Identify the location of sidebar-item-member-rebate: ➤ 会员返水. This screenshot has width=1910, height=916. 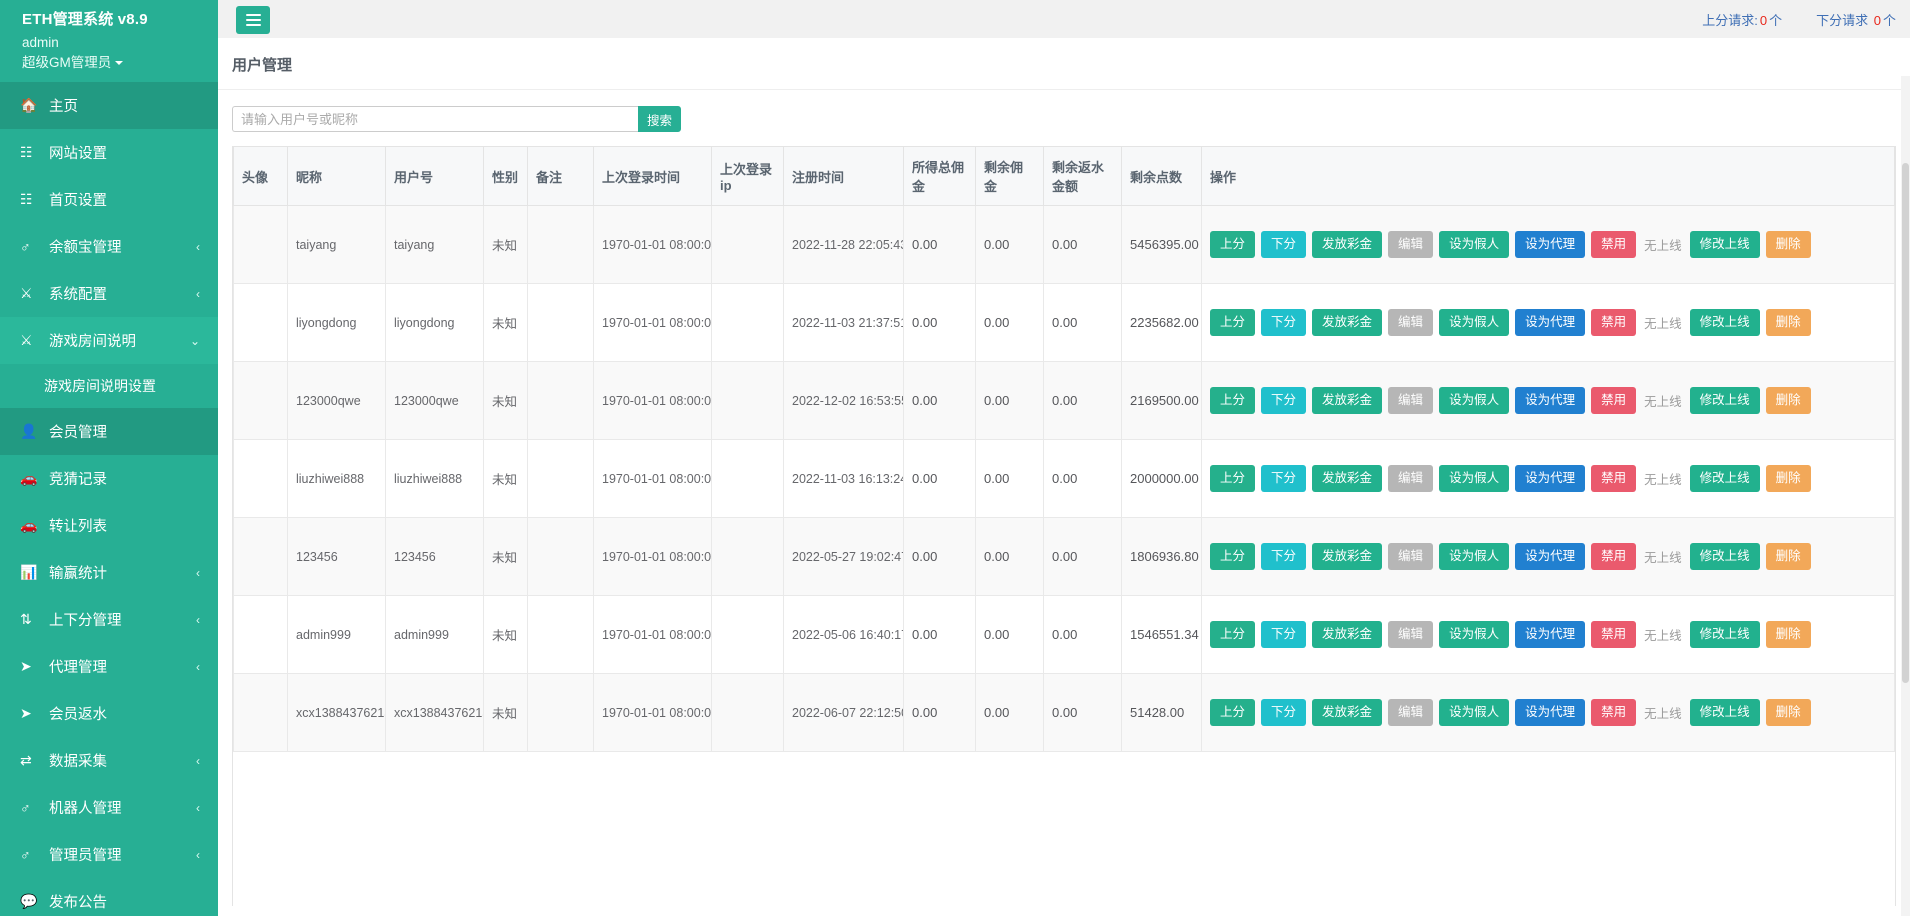
(109, 713).